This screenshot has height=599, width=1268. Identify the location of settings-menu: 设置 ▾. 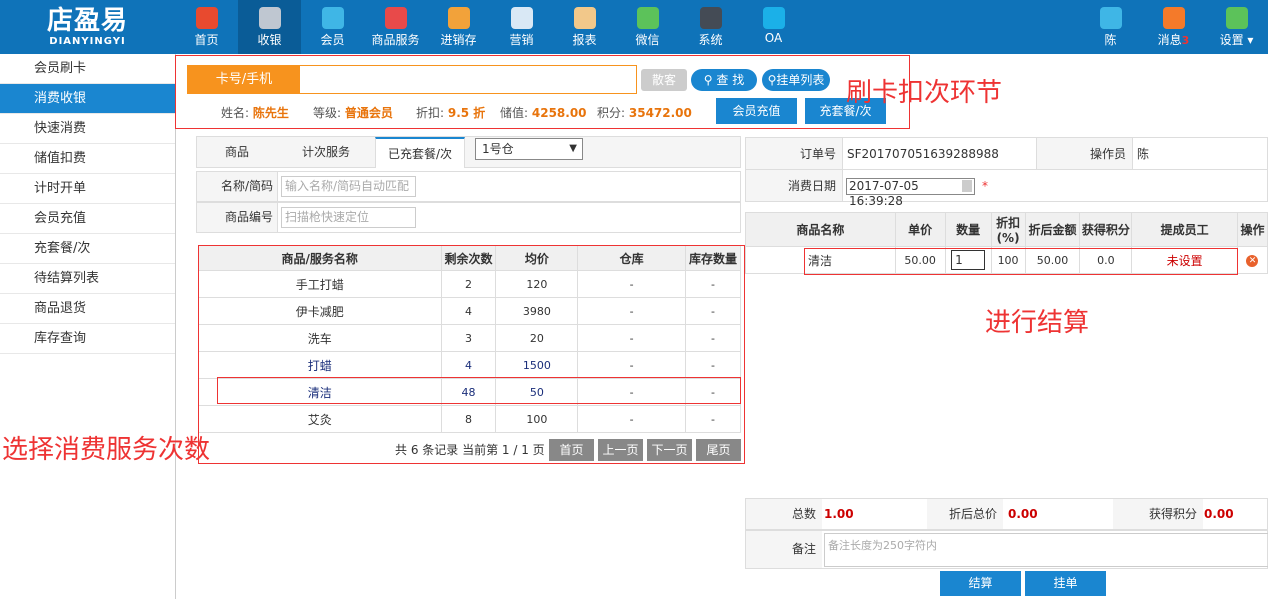
(1236, 27).